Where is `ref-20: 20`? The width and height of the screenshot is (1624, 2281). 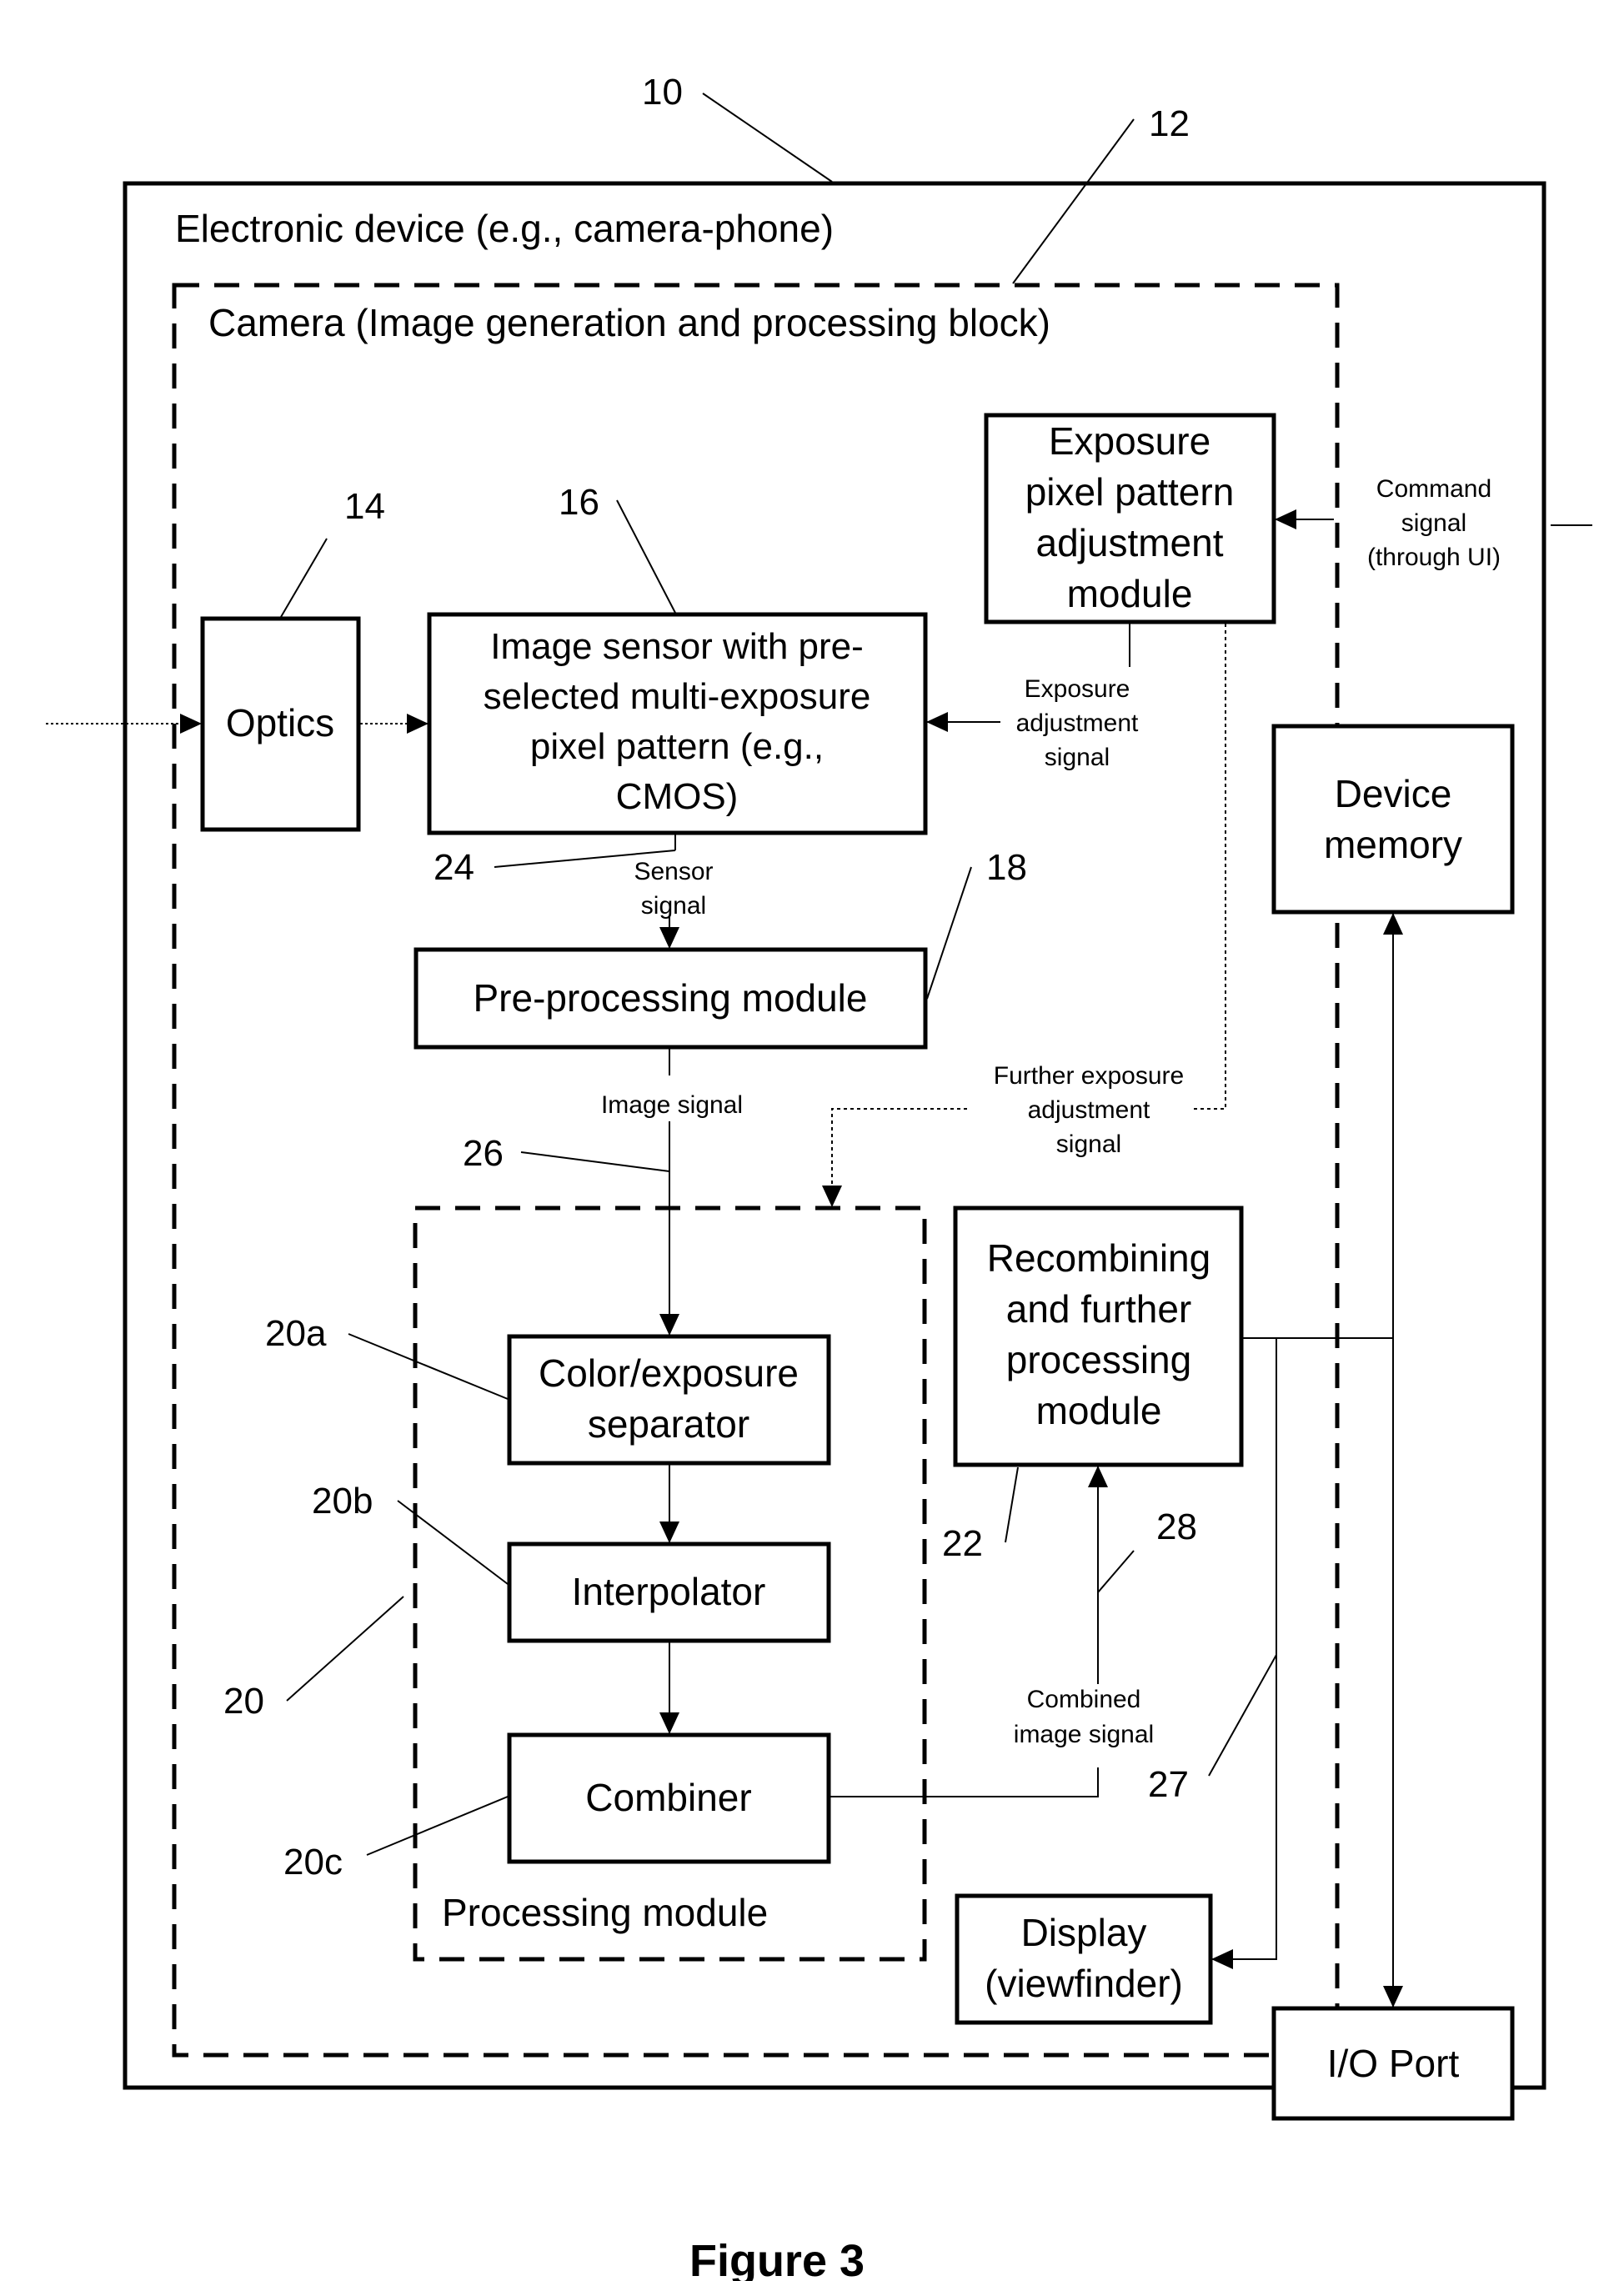
ref-20: 20 is located at coordinates (243, 1701).